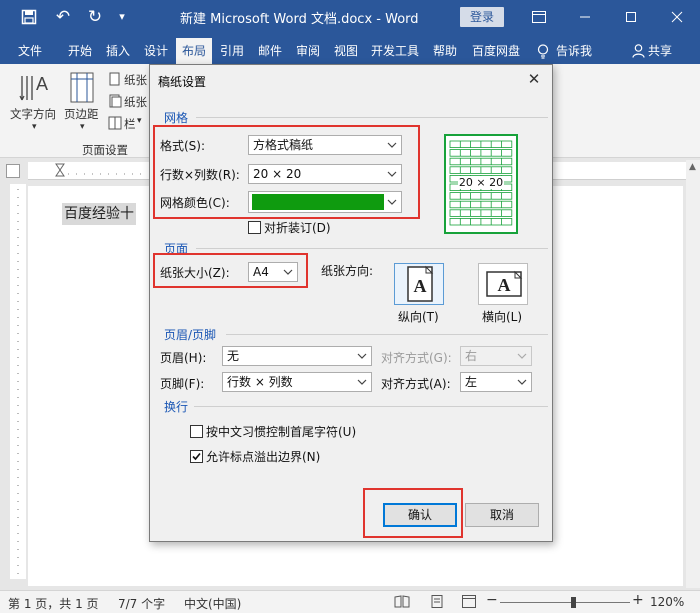 The height and width of the screenshot is (613, 700). What do you see at coordinates (95, 17) in the screenshot?
I see `redo-icon: ↻` at bounding box center [95, 17].